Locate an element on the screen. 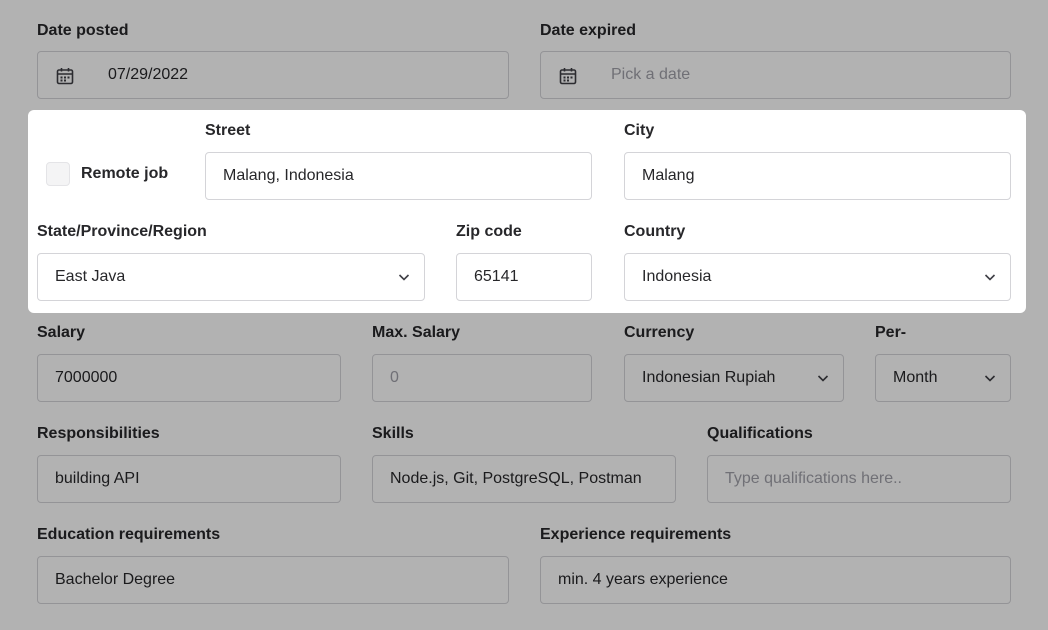 The width and height of the screenshot is (1048, 630). state-value: East Java is located at coordinates (90, 276).